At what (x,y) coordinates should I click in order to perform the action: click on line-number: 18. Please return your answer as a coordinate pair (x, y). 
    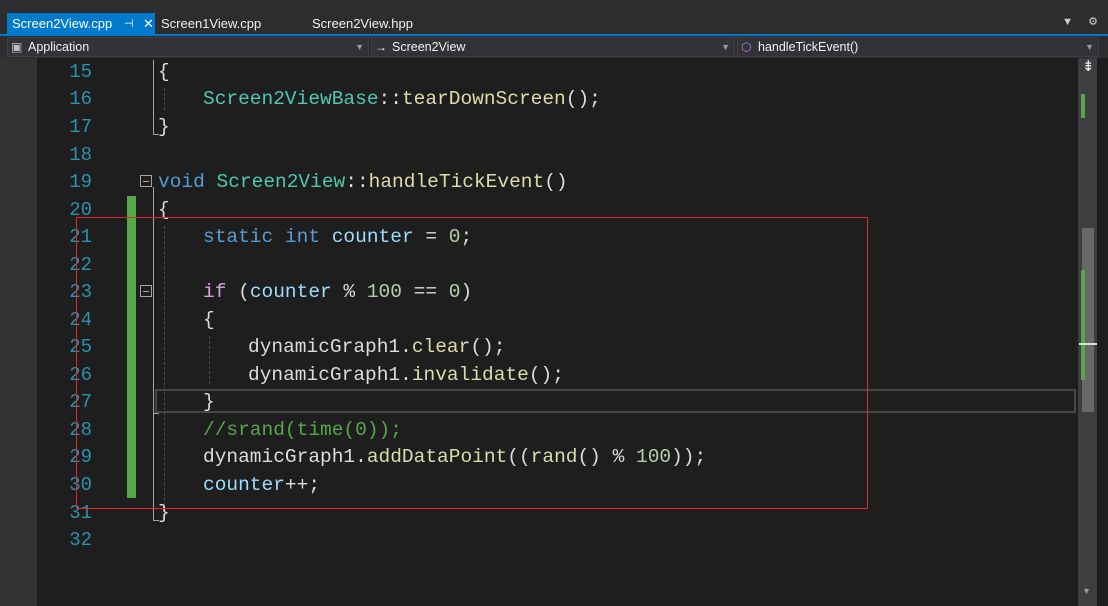
    Looking at the image, I should click on (80, 155).